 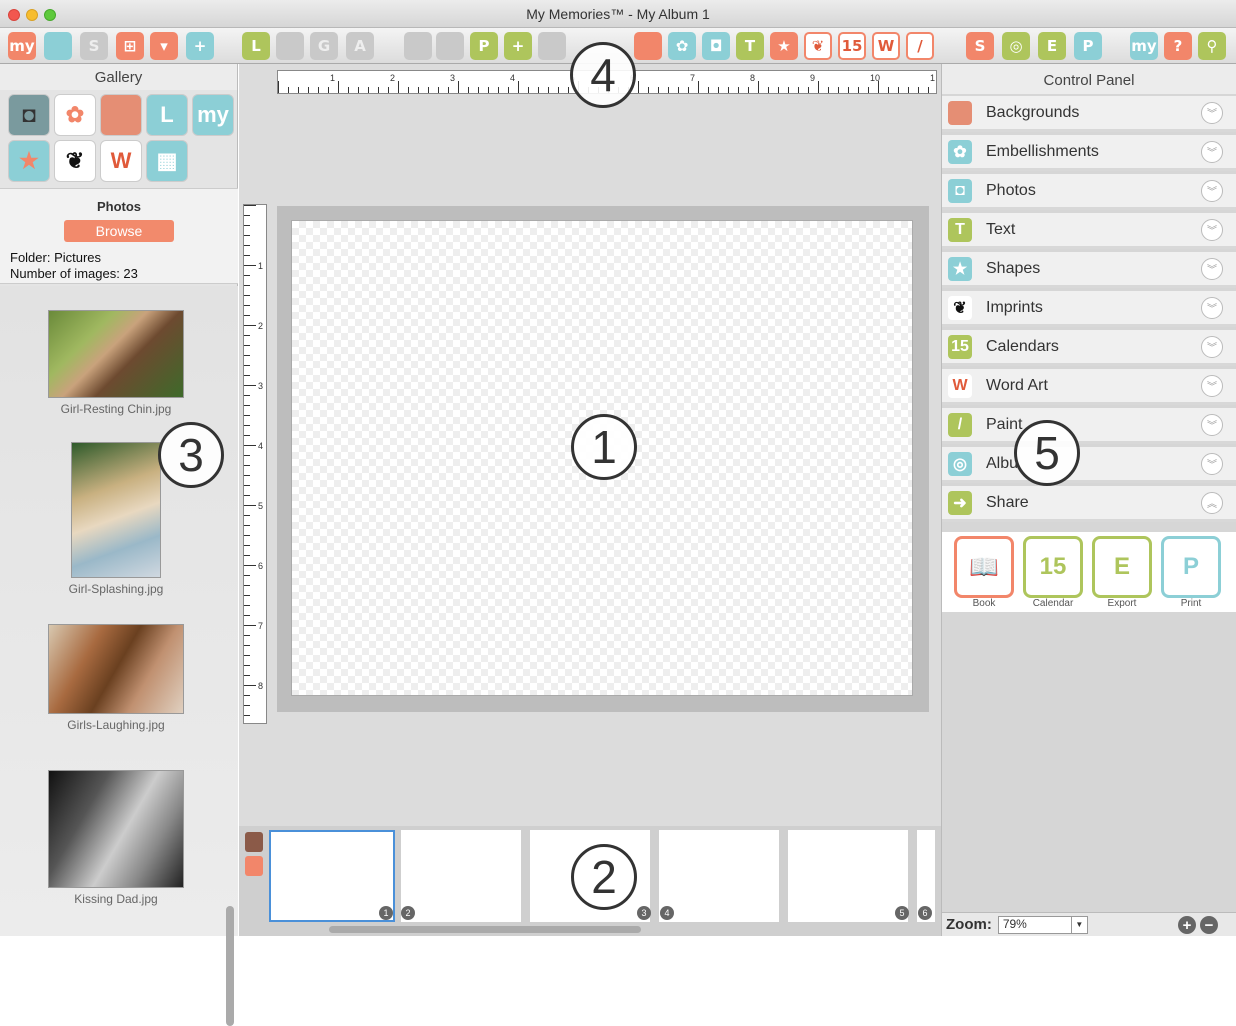 What do you see at coordinates (450, 46) in the screenshot?
I see `paste-icon` at bounding box center [450, 46].